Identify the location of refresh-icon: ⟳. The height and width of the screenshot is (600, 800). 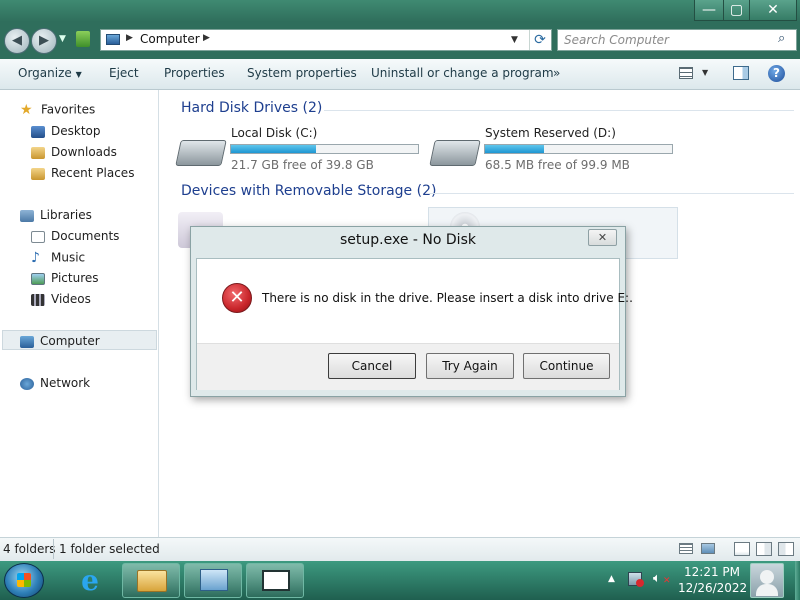
(539, 40).